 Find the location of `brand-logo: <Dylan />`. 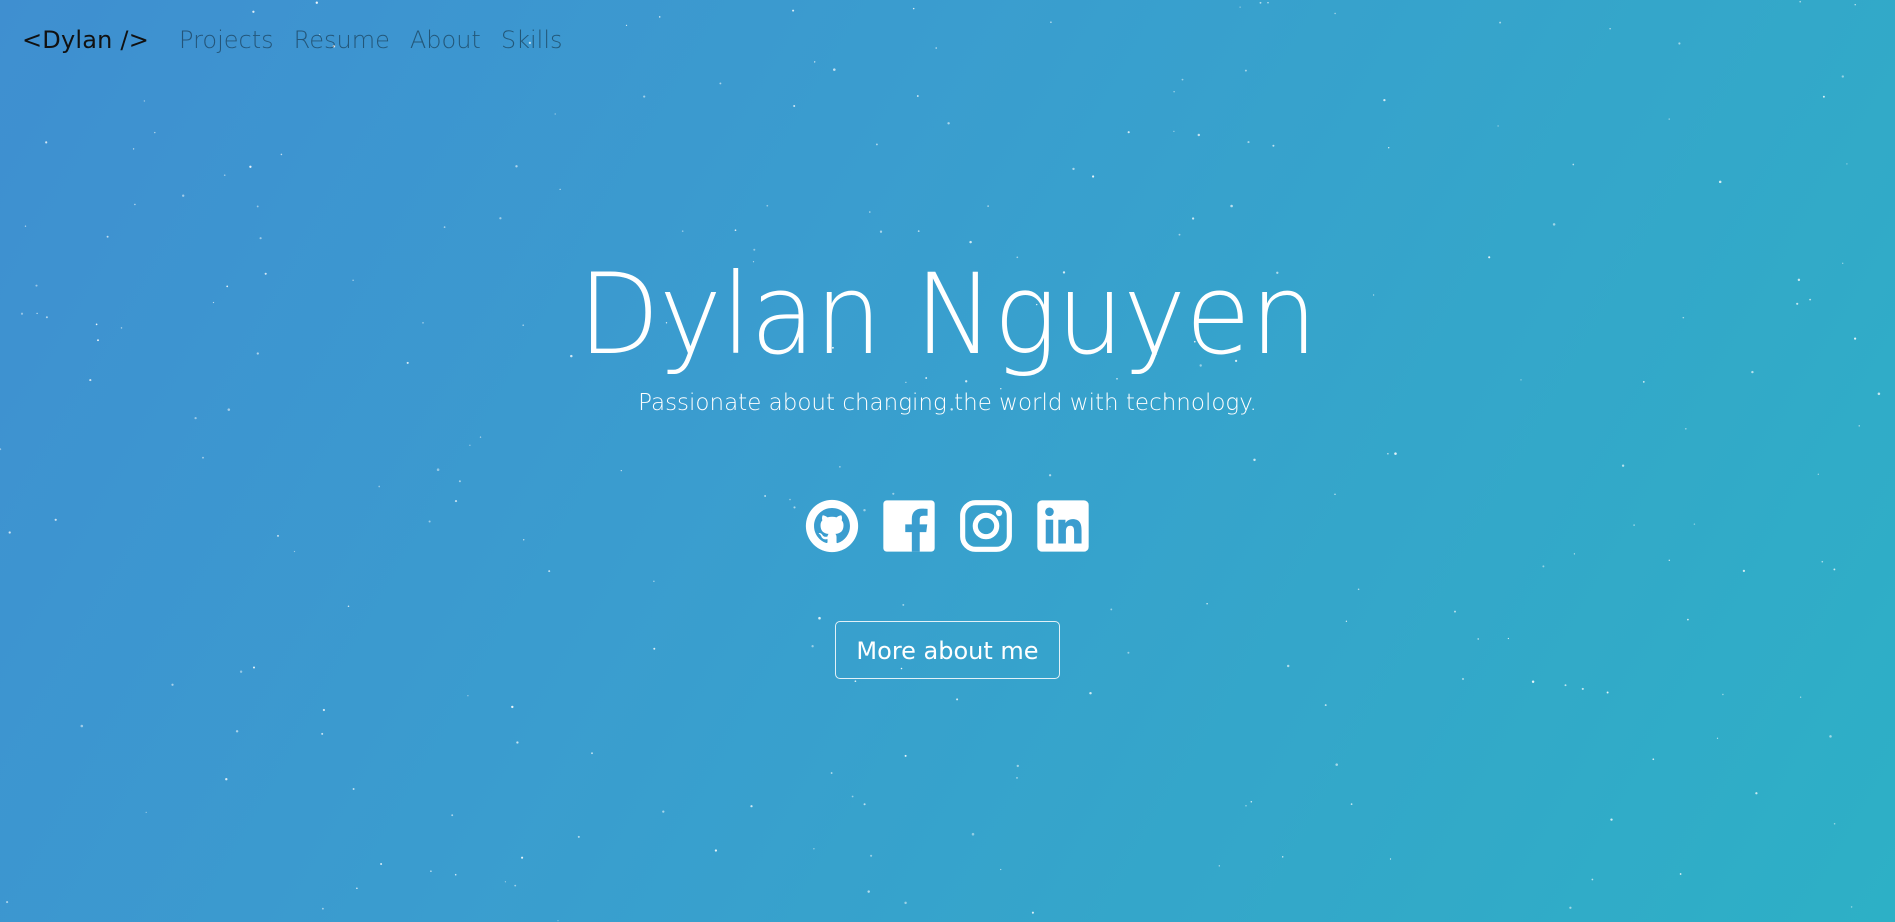

brand-logo: <Dylan /> is located at coordinates (85, 40).